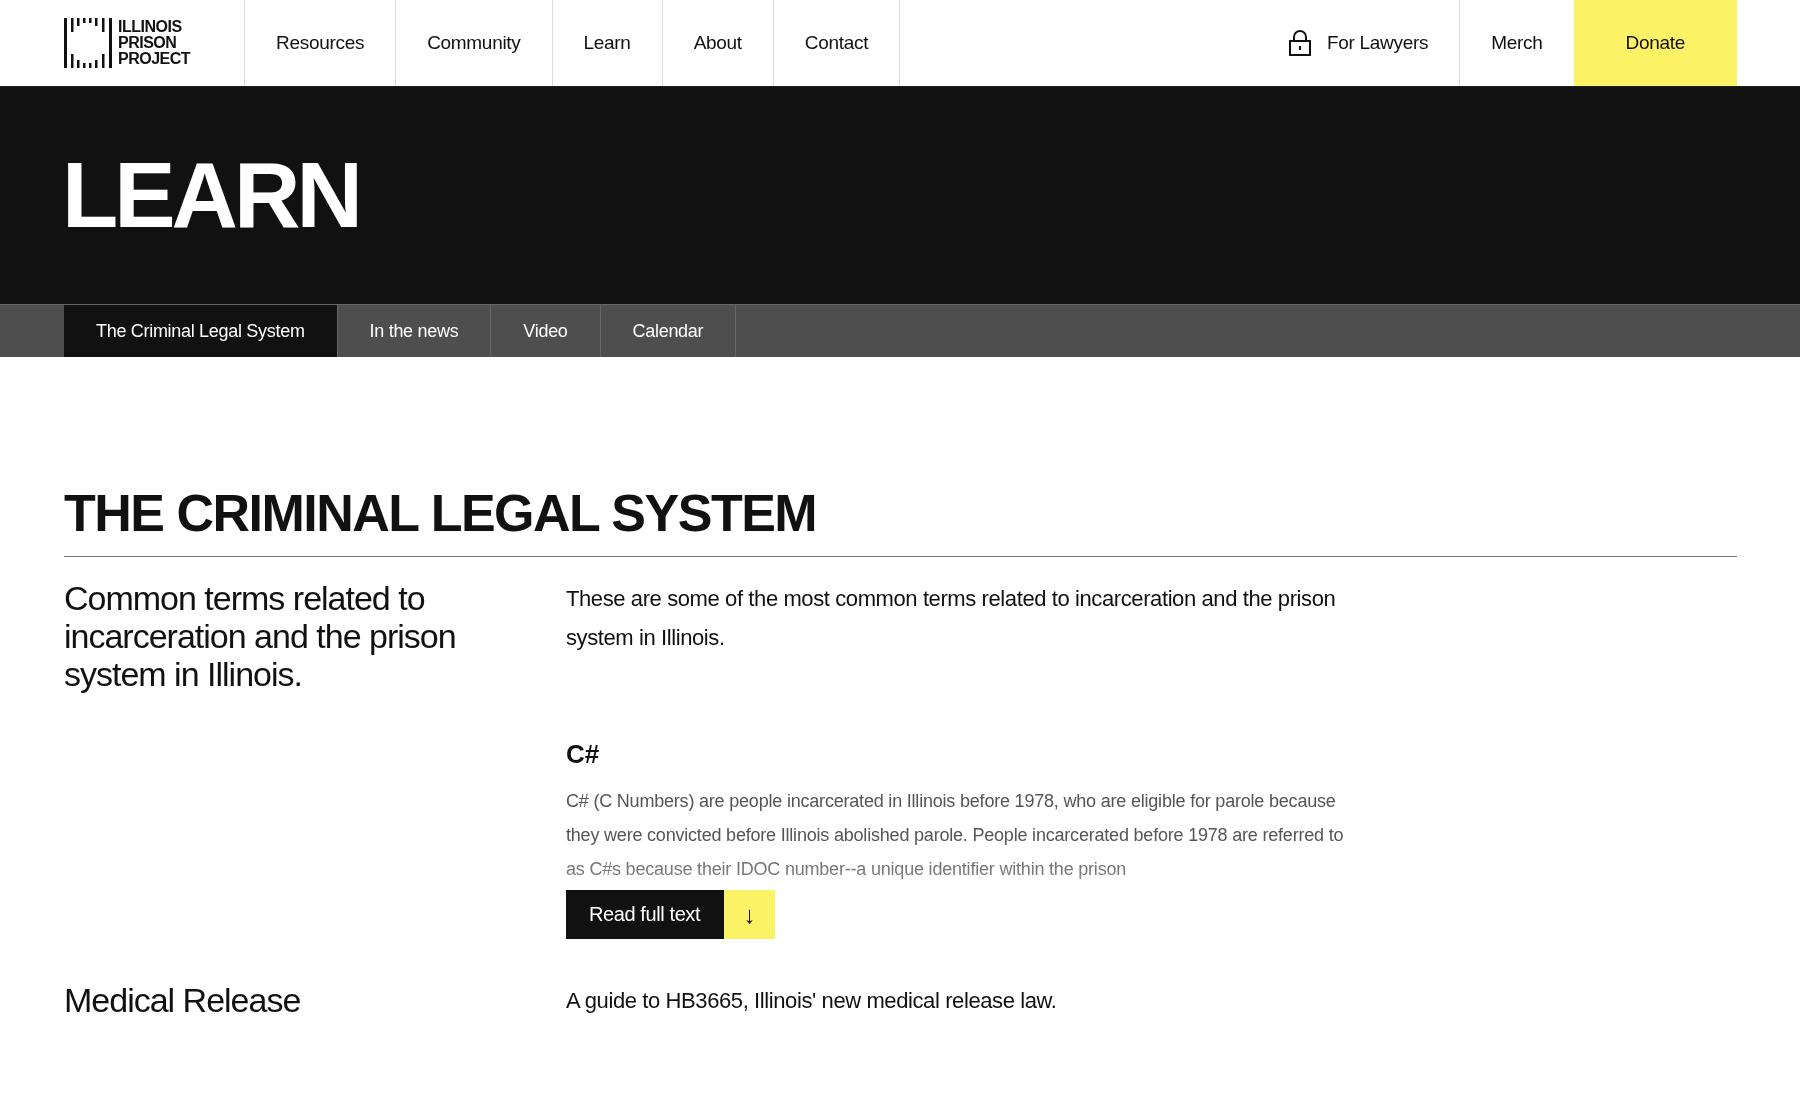 This screenshot has width=1800, height=1115. I want to click on lock-icon, so click(1300, 43).